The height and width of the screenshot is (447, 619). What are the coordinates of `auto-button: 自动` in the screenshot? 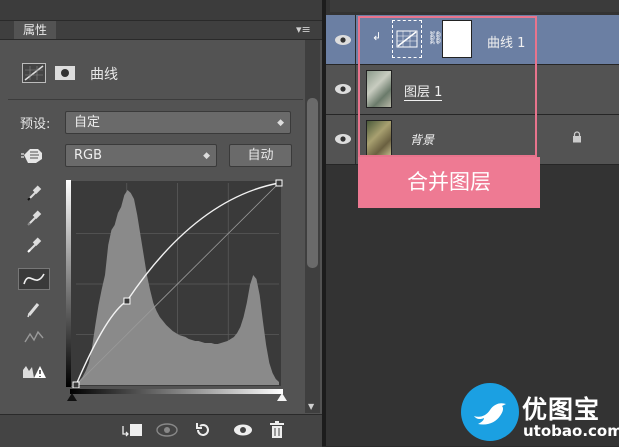 It's located at (260, 155).